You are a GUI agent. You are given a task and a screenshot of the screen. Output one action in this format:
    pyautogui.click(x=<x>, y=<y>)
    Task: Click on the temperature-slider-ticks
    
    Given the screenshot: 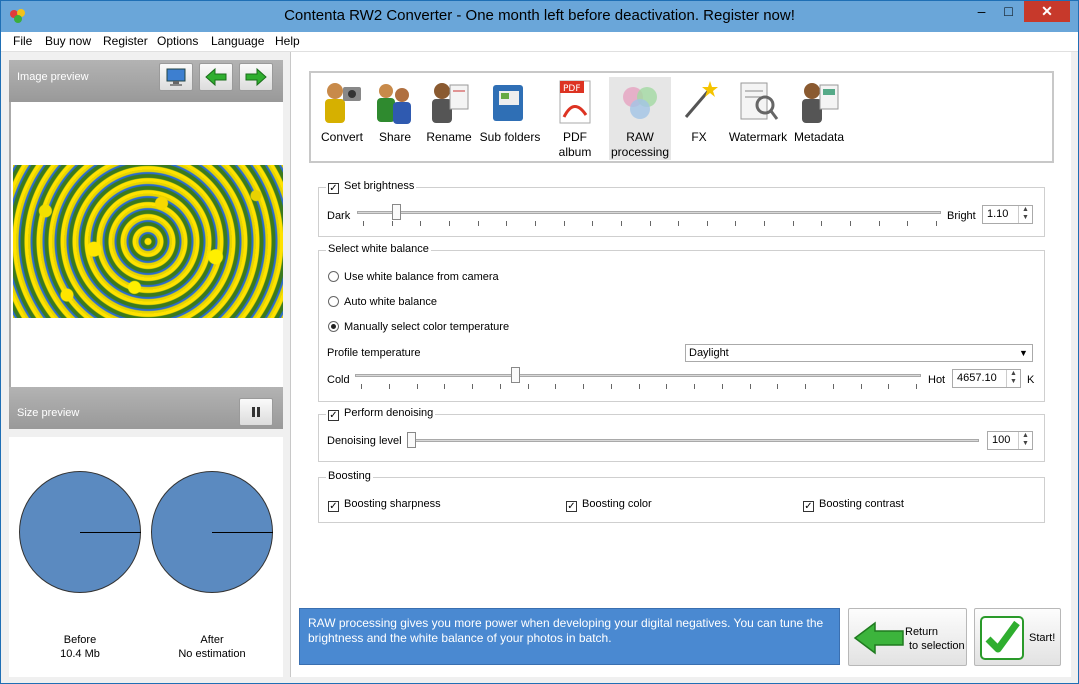 What is the action you would take?
    pyautogui.click(x=639, y=387)
    